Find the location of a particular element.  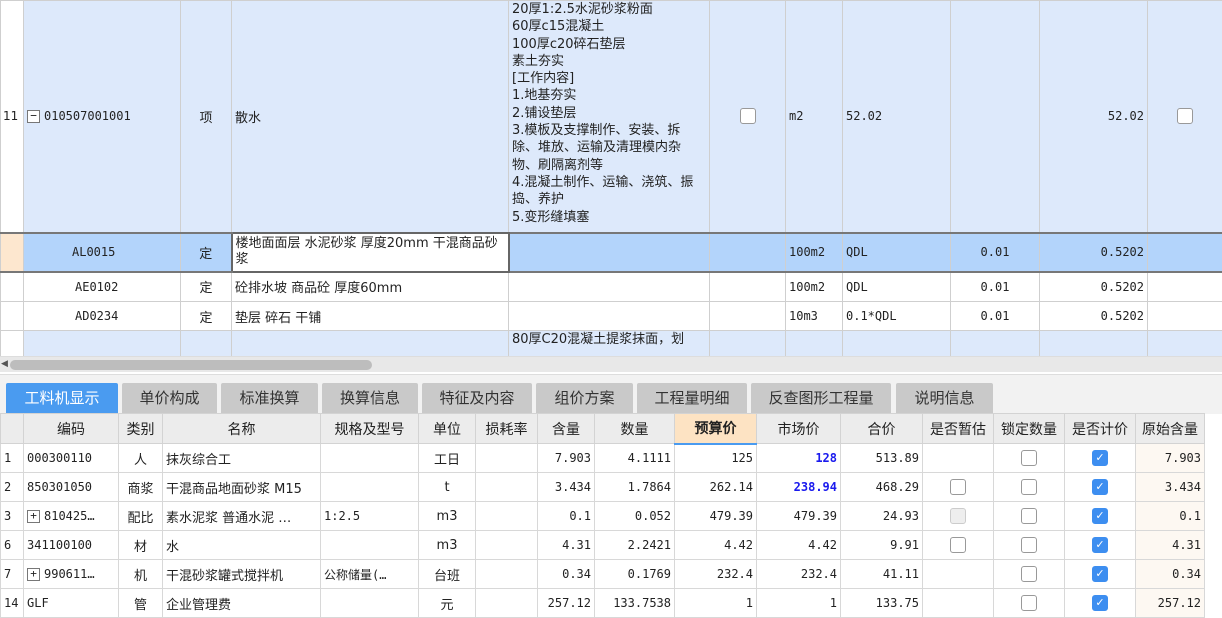

tab-description: 说明信息 is located at coordinates (944, 398).